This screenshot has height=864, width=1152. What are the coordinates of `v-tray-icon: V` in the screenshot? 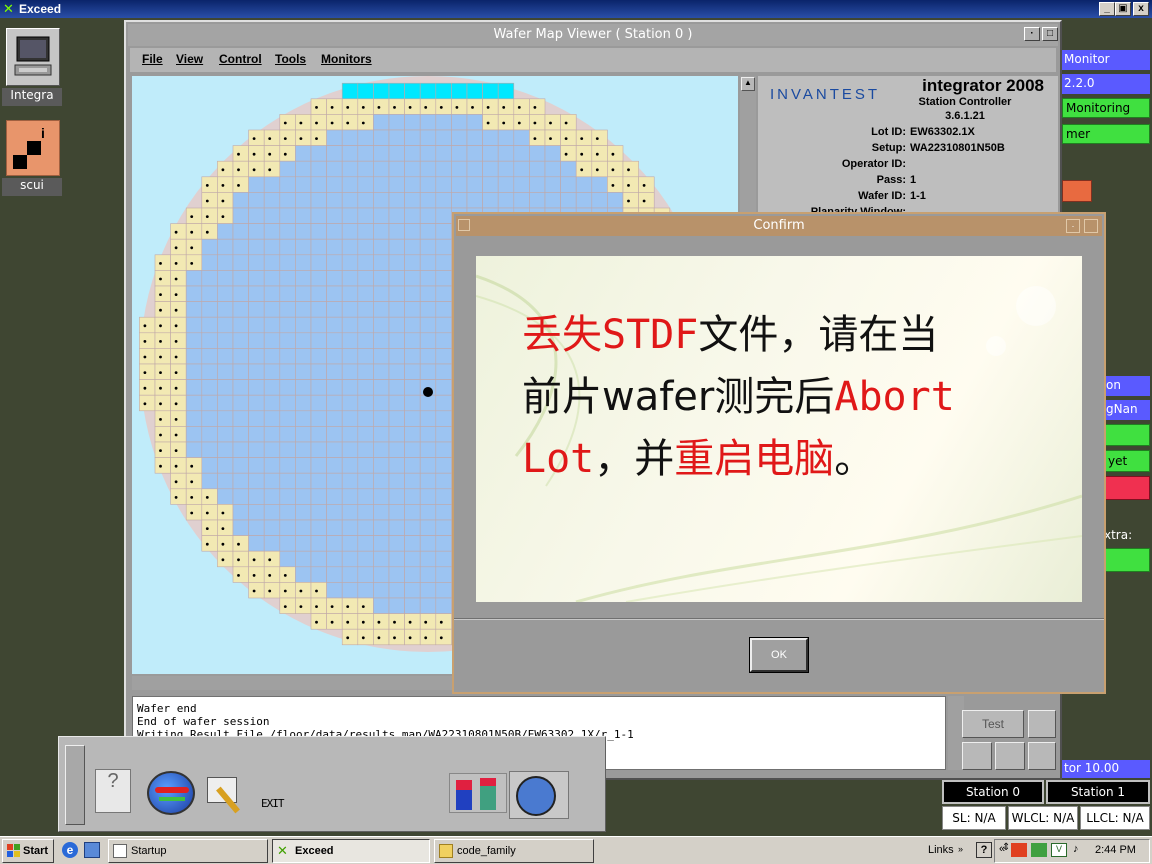 It's located at (1059, 850).